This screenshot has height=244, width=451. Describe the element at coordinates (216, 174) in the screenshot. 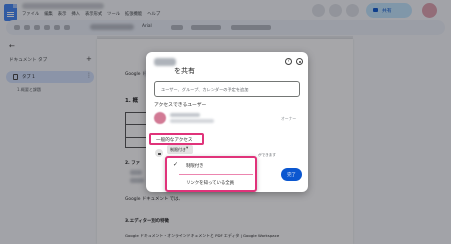

I see `dropdown-divider` at that location.